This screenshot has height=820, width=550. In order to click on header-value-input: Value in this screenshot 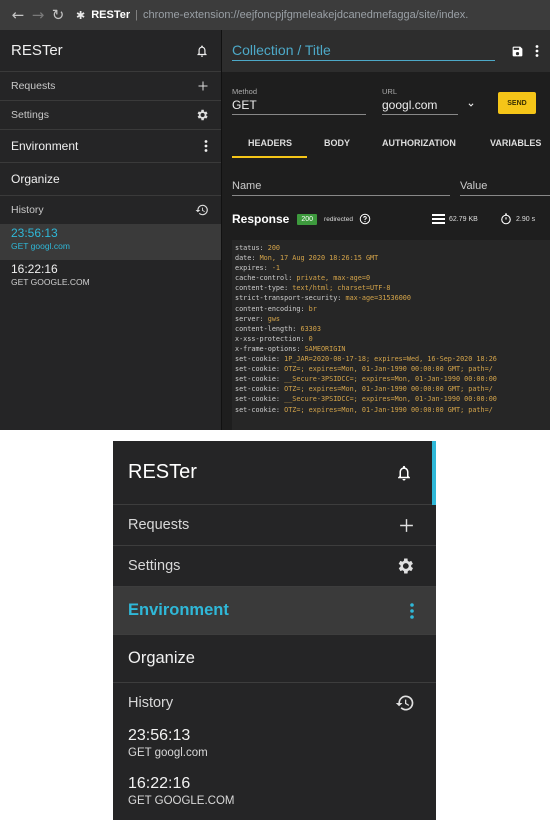, I will do `click(505, 188)`.